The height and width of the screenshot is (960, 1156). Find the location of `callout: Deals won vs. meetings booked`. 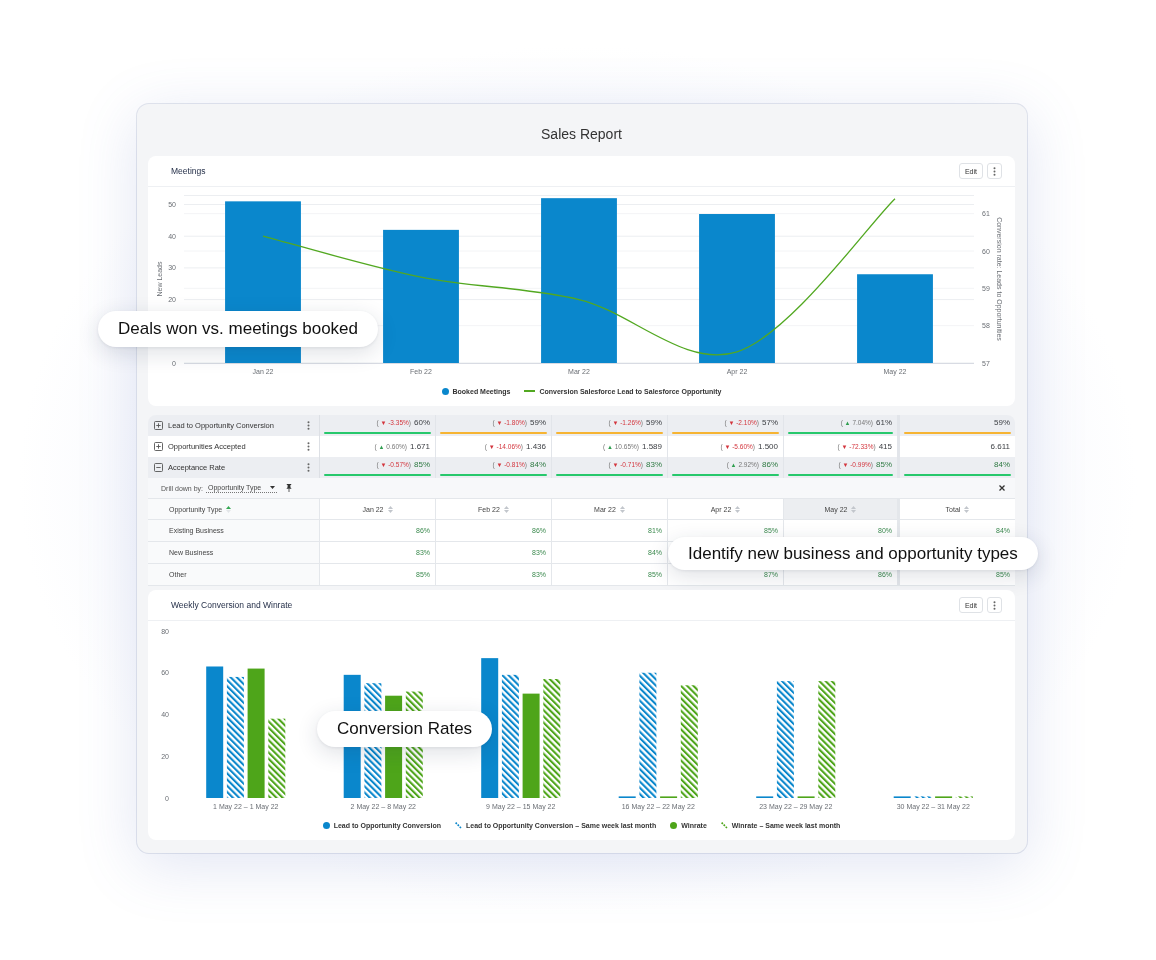

callout: Deals won vs. meetings booked is located at coordinates (238, 329).